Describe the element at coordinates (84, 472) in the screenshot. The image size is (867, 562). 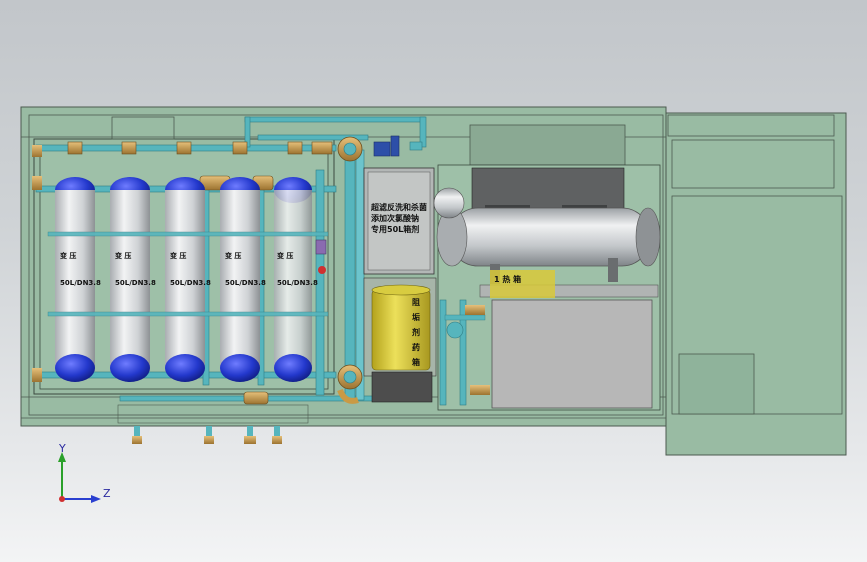
I see `axis-triad: Y Z` at that location.